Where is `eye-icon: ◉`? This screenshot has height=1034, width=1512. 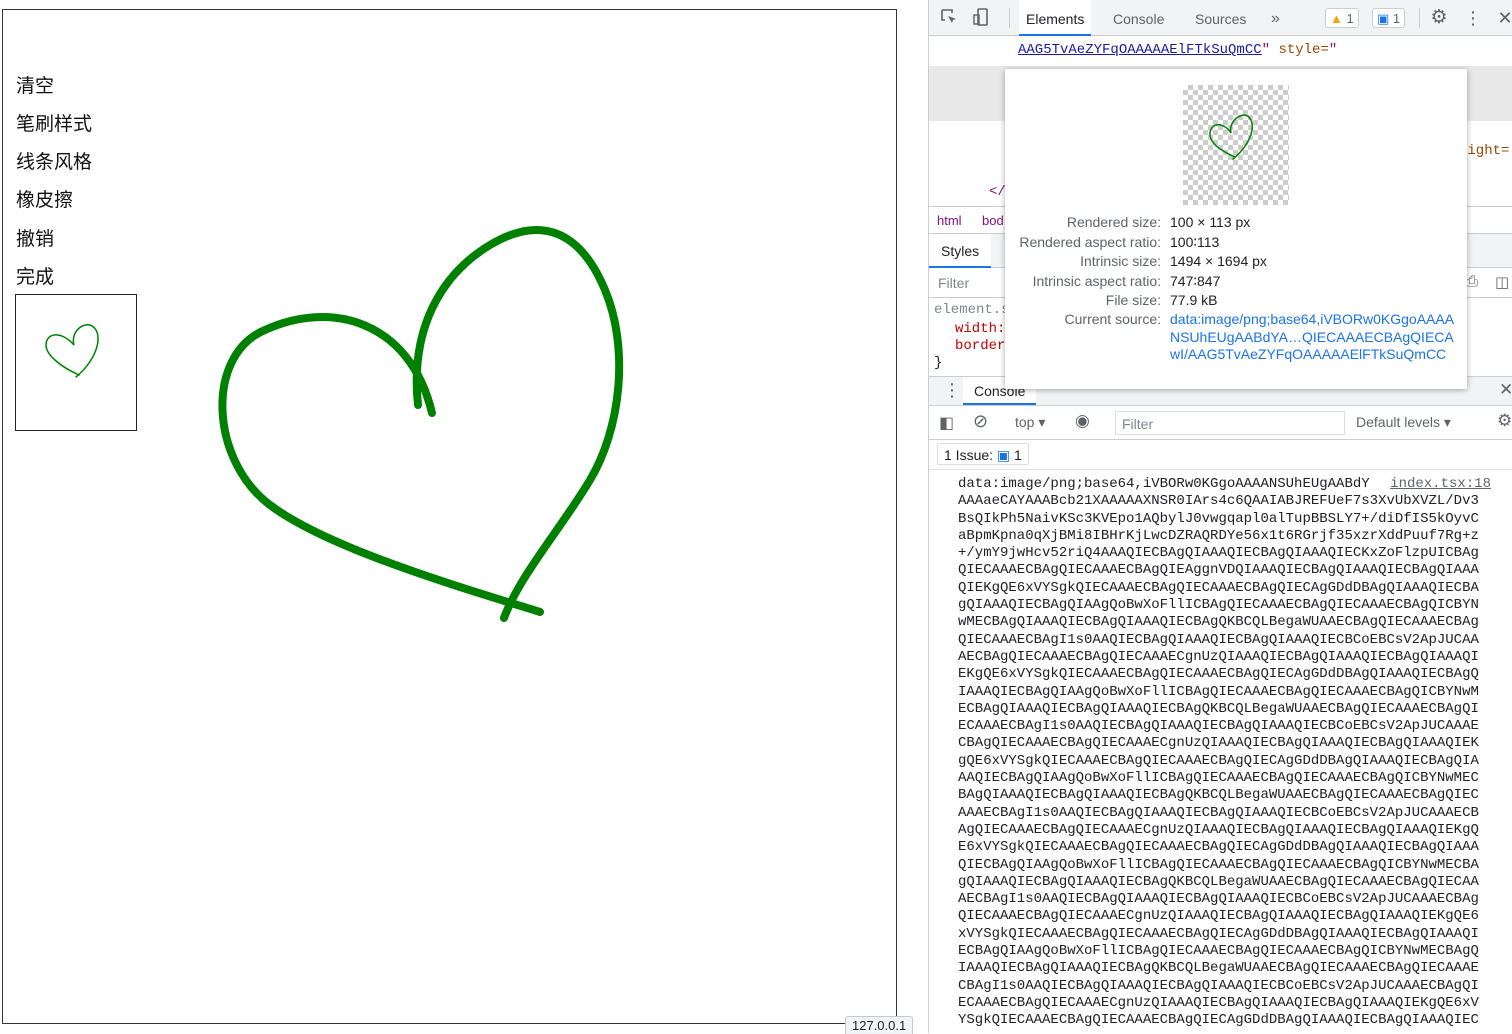 eye-icon: ◉ is located at coordinates (1082, 421).